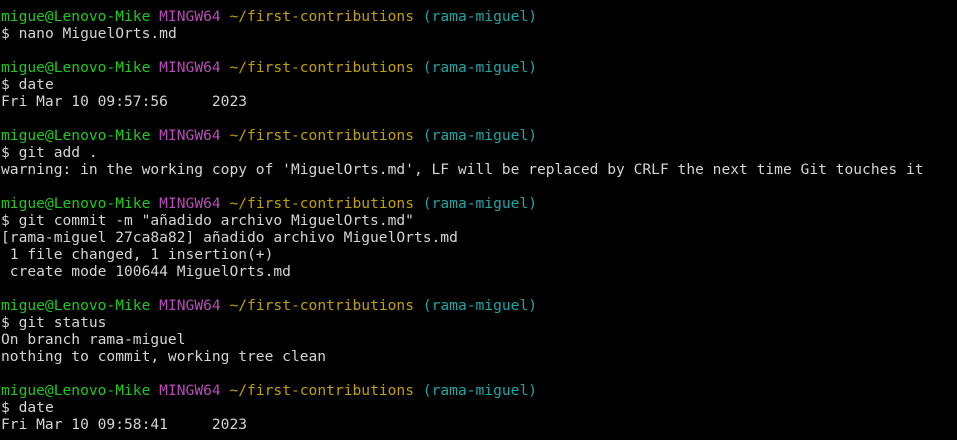 This screenshot has height=440, width=957. What do you see at coordinates (97, 33) in the screenshot?
I see `command-text: nano MiguelOrts.md` at bounding box center [97, 33].